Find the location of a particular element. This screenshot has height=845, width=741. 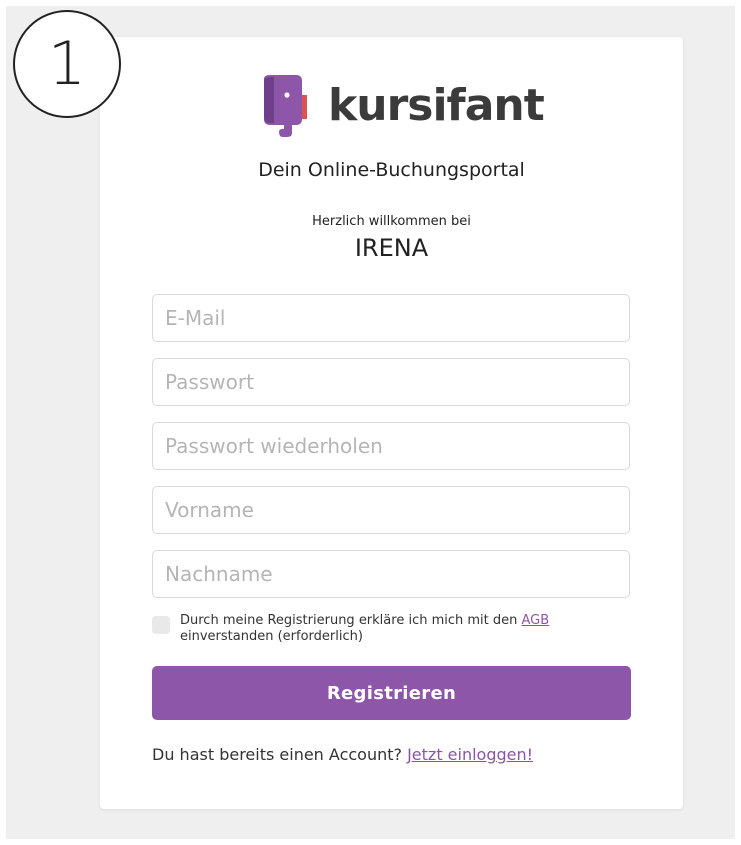

password-field is located at coordinates (391, 382).